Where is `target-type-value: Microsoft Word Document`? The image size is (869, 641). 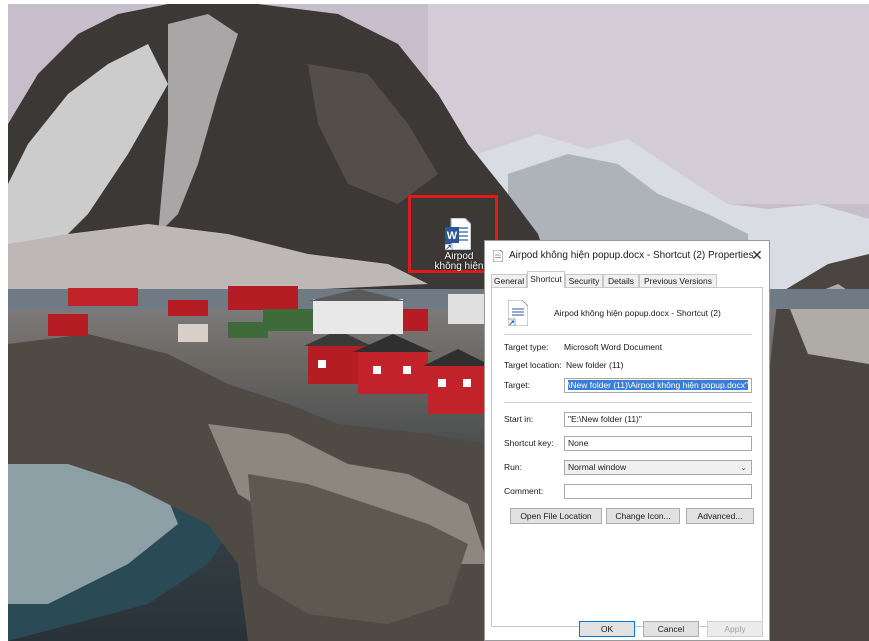
target-type-value: Microsoft Word Document is located at coordinates (613, 347).